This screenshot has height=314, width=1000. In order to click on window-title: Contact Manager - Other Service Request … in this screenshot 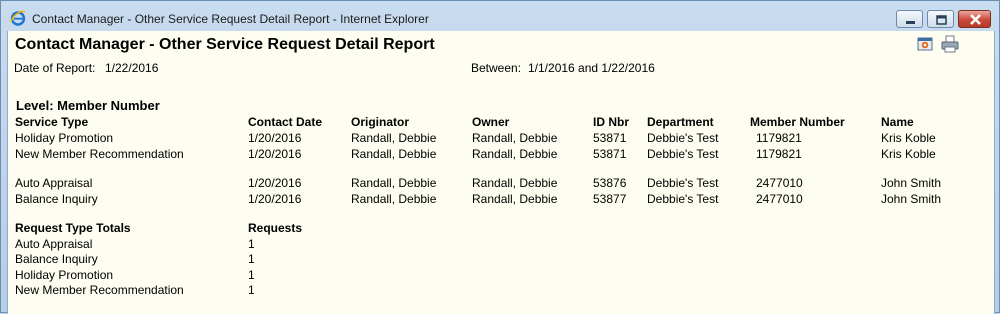, I will do `click(230, 19)`.